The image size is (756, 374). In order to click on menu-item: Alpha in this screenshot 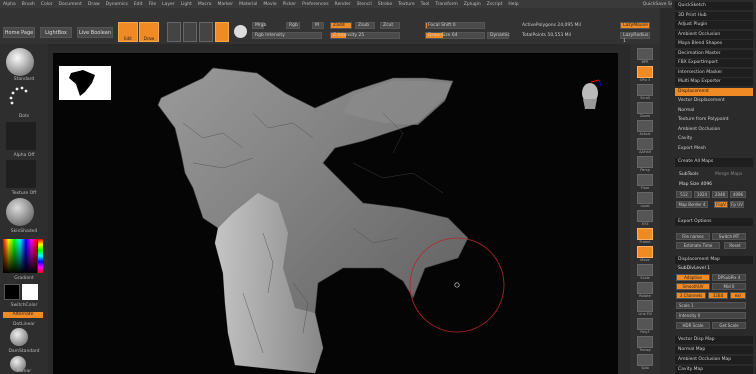, I will do `click(9, 4)`.